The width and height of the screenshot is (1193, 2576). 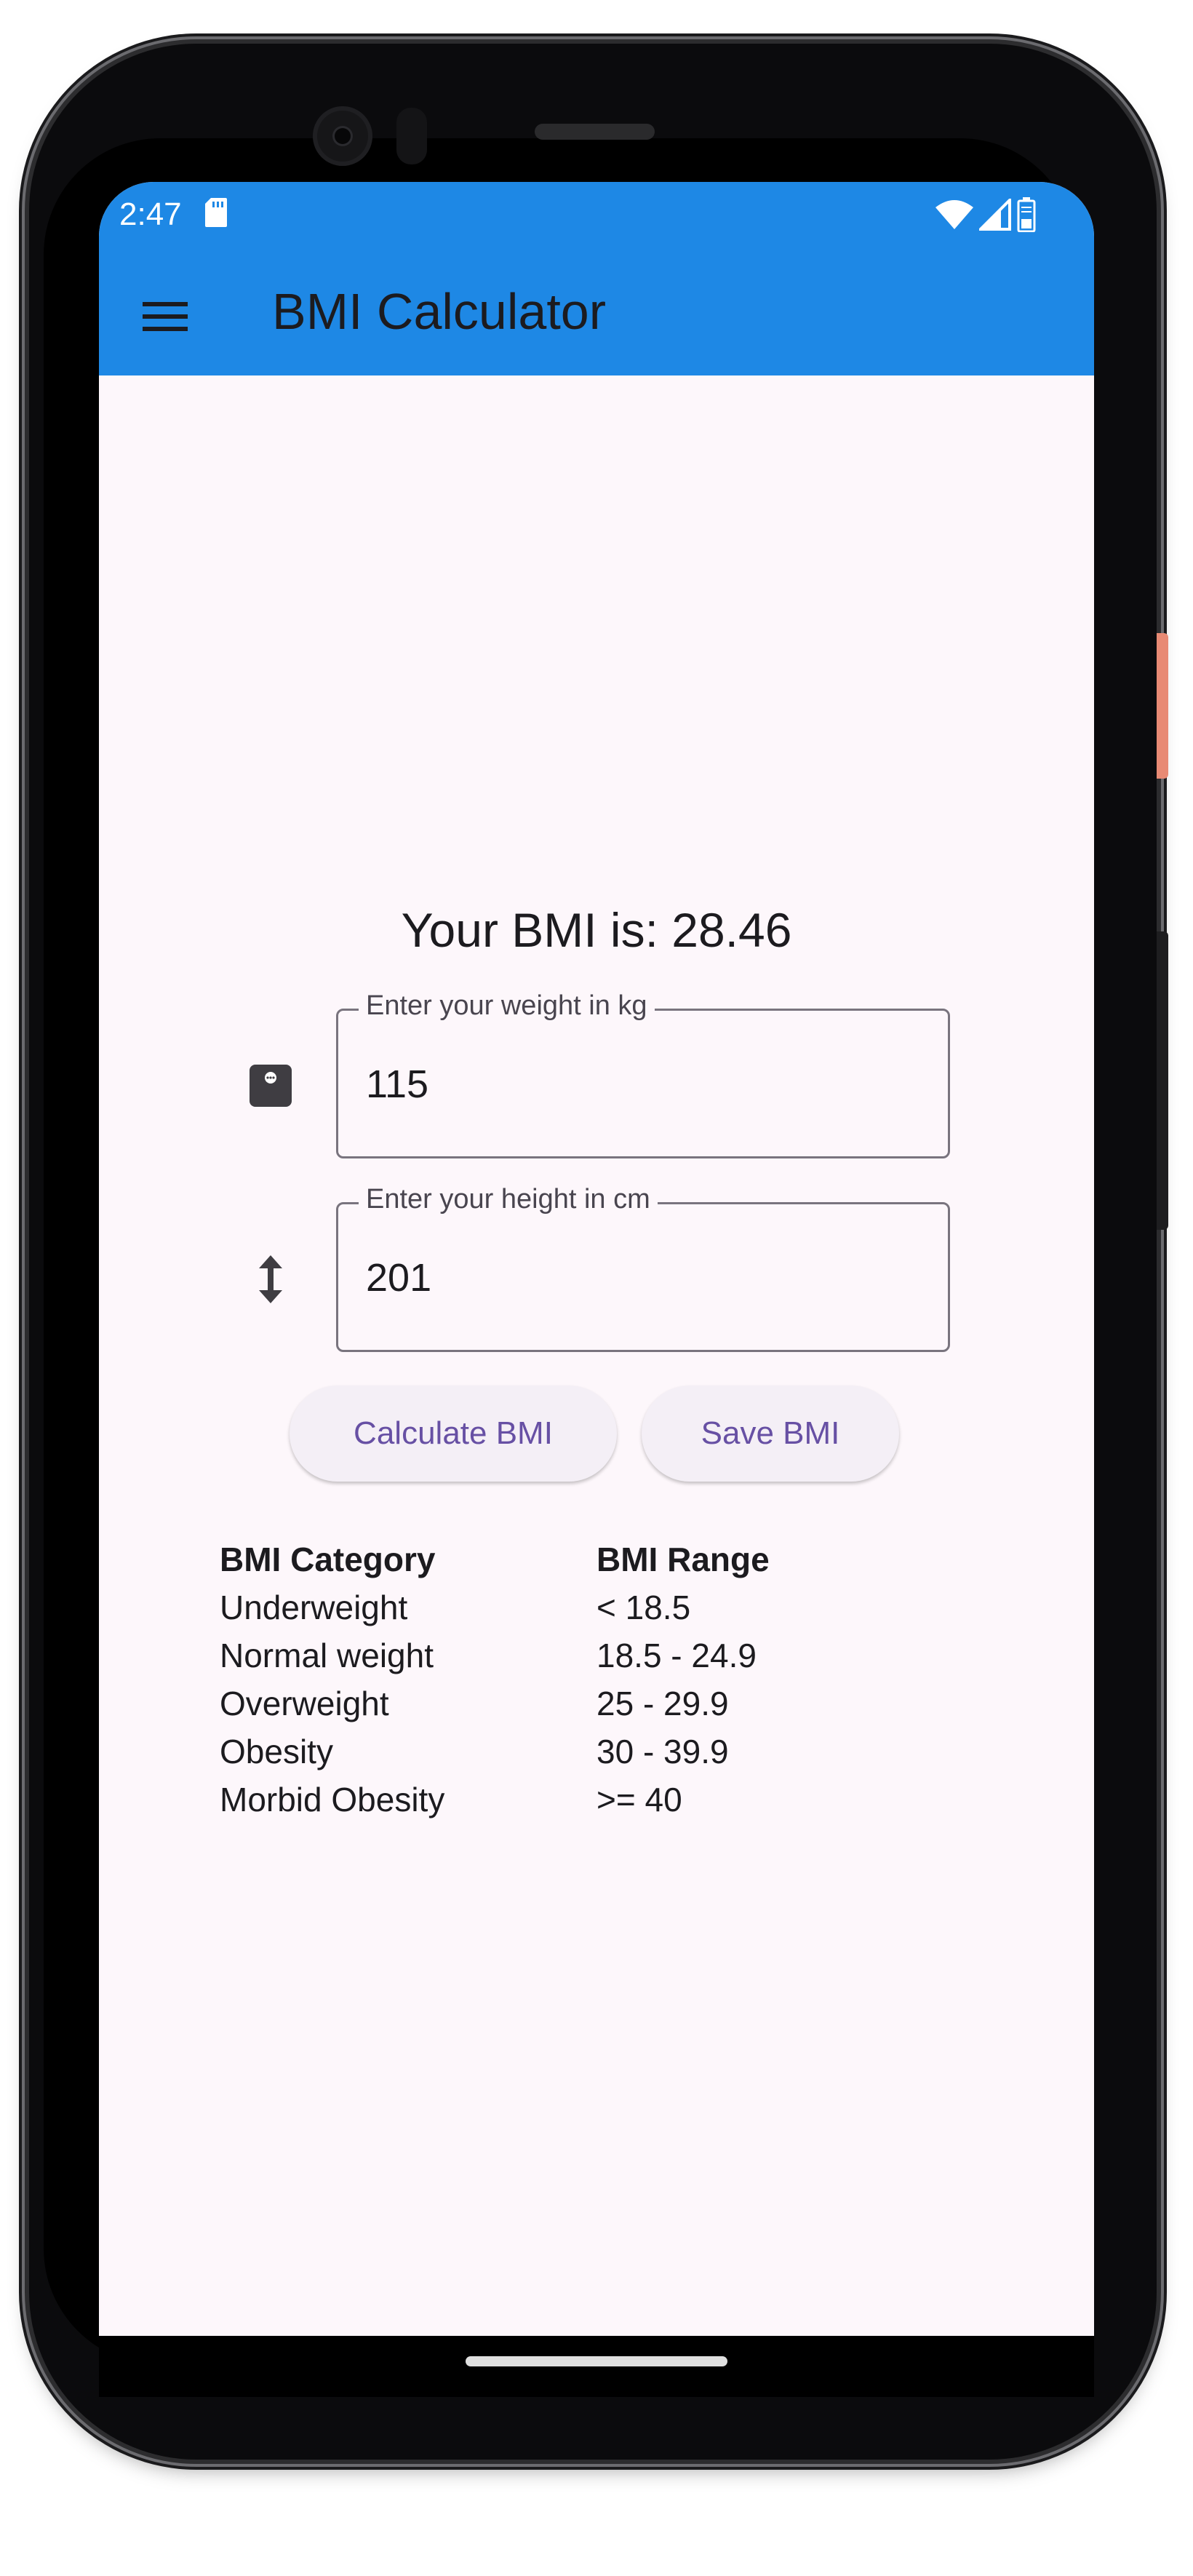 I want to click on power-button, so click(x=1162, y=706).